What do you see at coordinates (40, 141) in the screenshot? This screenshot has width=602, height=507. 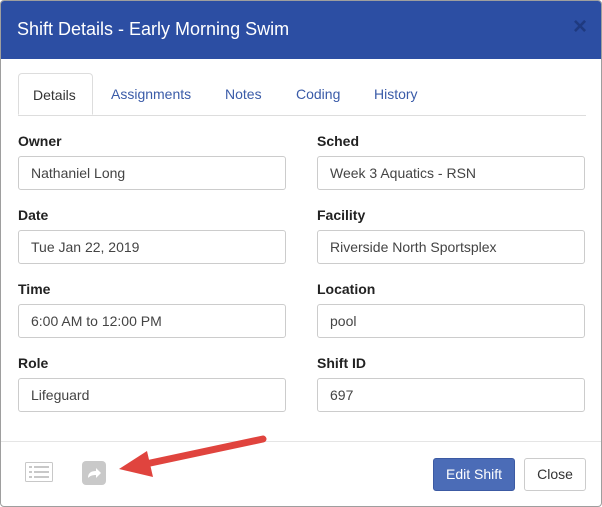 I see `owner-label: Owner` at bounding box center [40, 141].